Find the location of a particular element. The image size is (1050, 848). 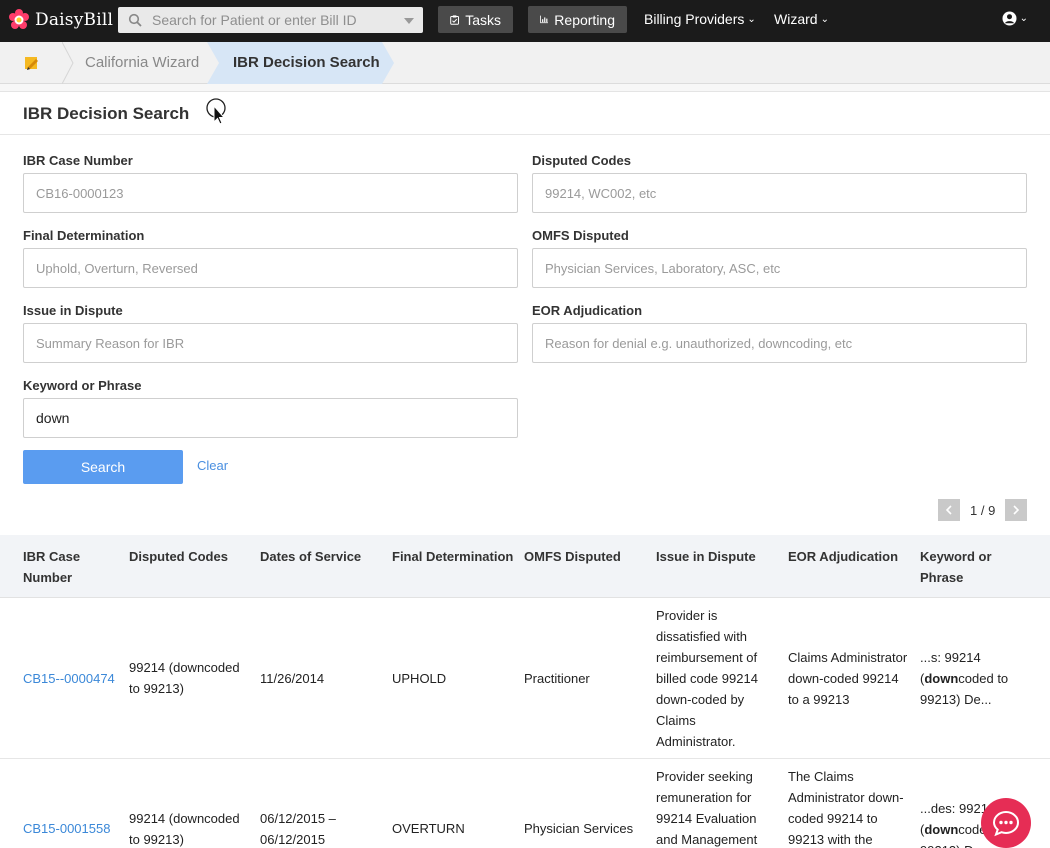

billing-providers-label: Billing Providers is located at coordinates (694, 19).